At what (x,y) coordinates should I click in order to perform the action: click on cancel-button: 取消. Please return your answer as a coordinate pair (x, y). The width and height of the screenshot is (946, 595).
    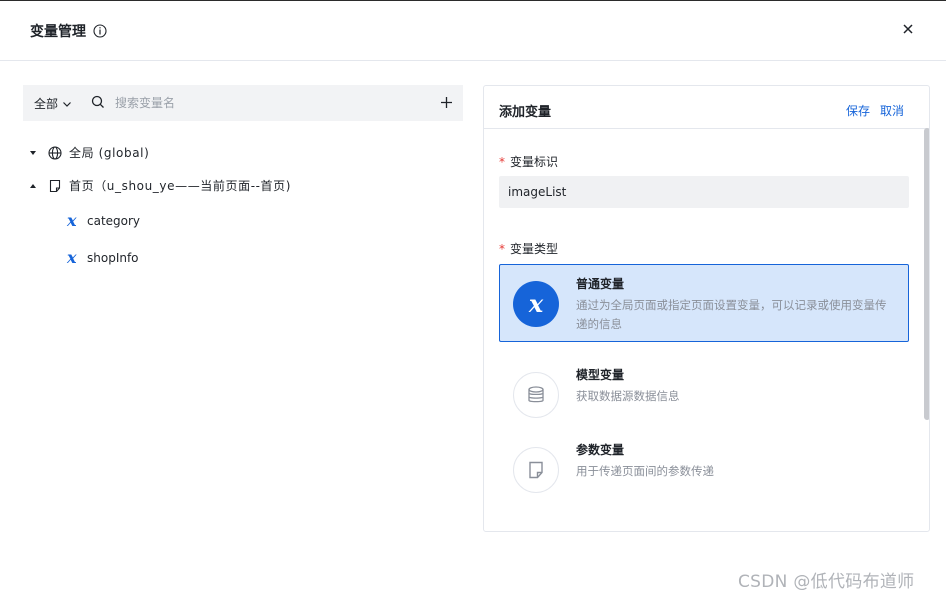
    Looking at the image, I should click on (892, 110).